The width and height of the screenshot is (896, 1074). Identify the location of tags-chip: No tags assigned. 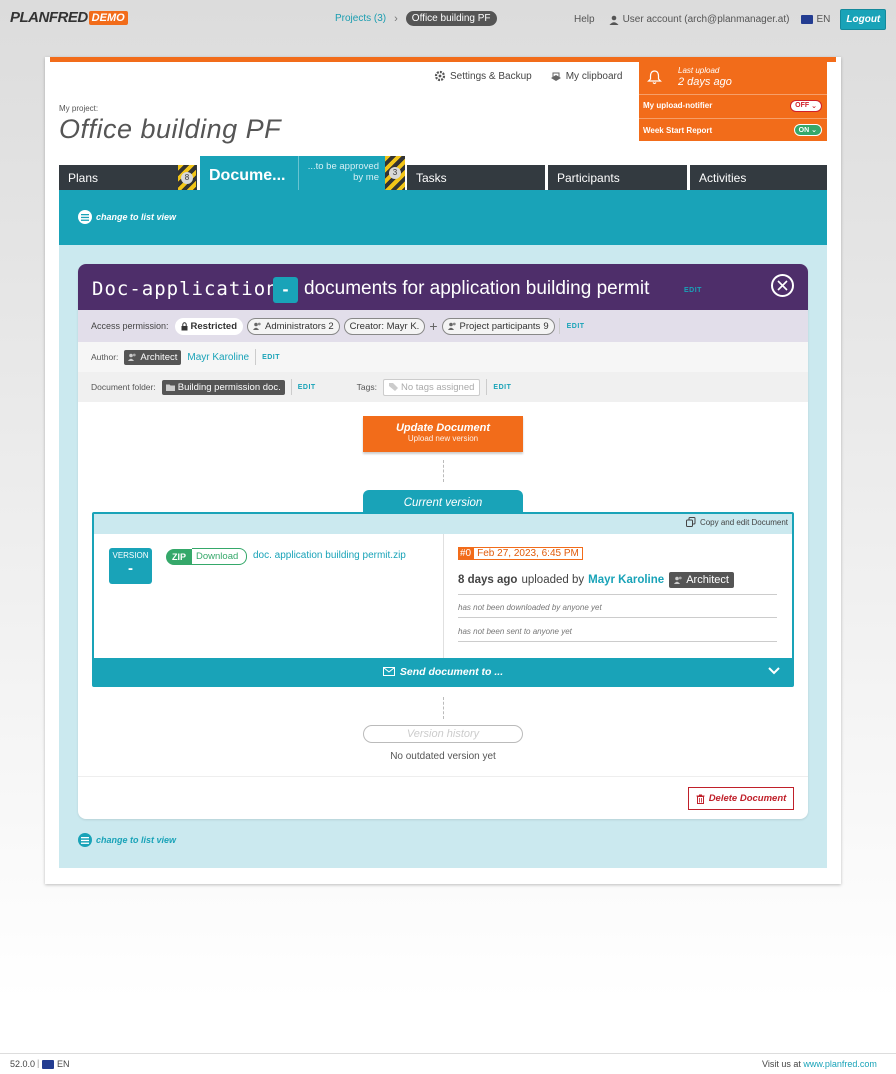
(432, 387).